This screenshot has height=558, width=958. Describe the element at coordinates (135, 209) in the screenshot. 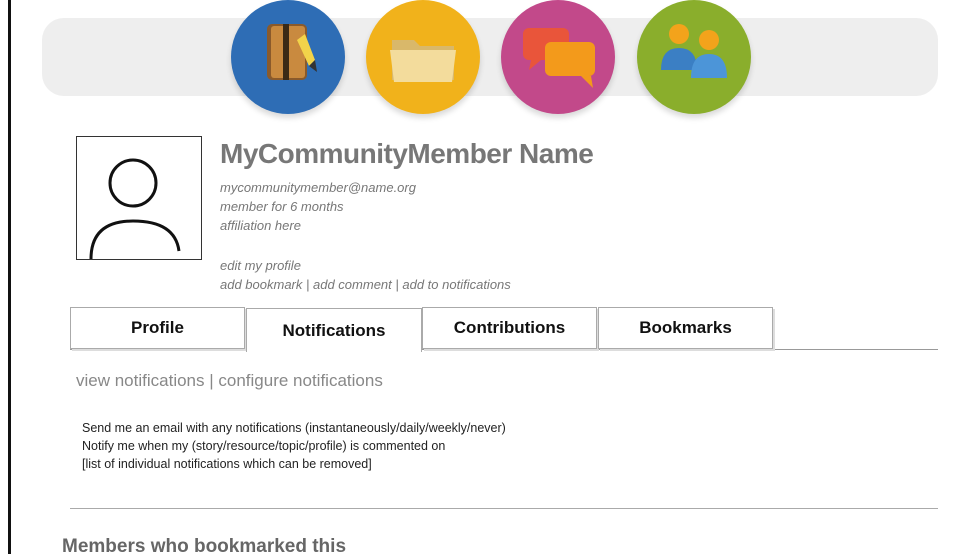

I see `user-silhouette-icon` at that location.